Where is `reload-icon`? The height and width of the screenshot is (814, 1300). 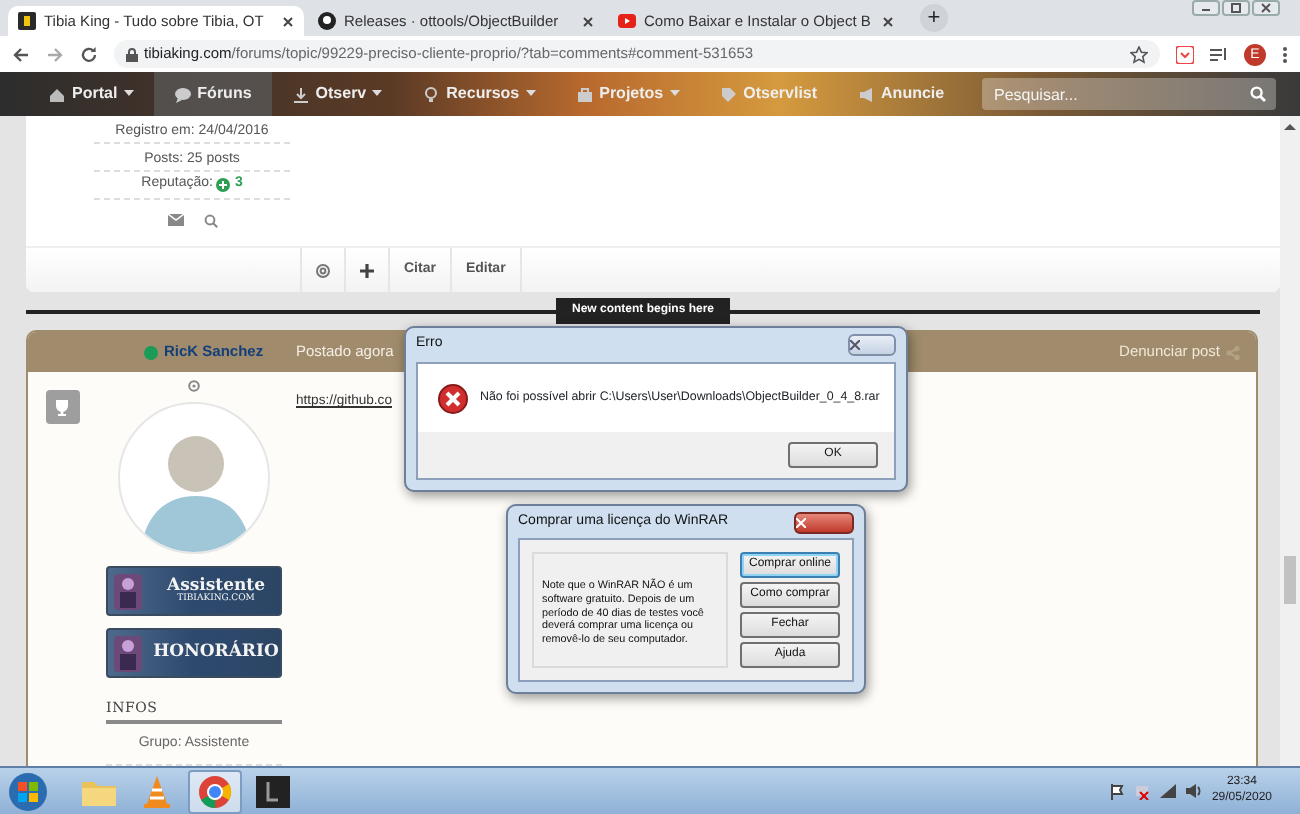 reload-icon is located at coordinates (89, 54).